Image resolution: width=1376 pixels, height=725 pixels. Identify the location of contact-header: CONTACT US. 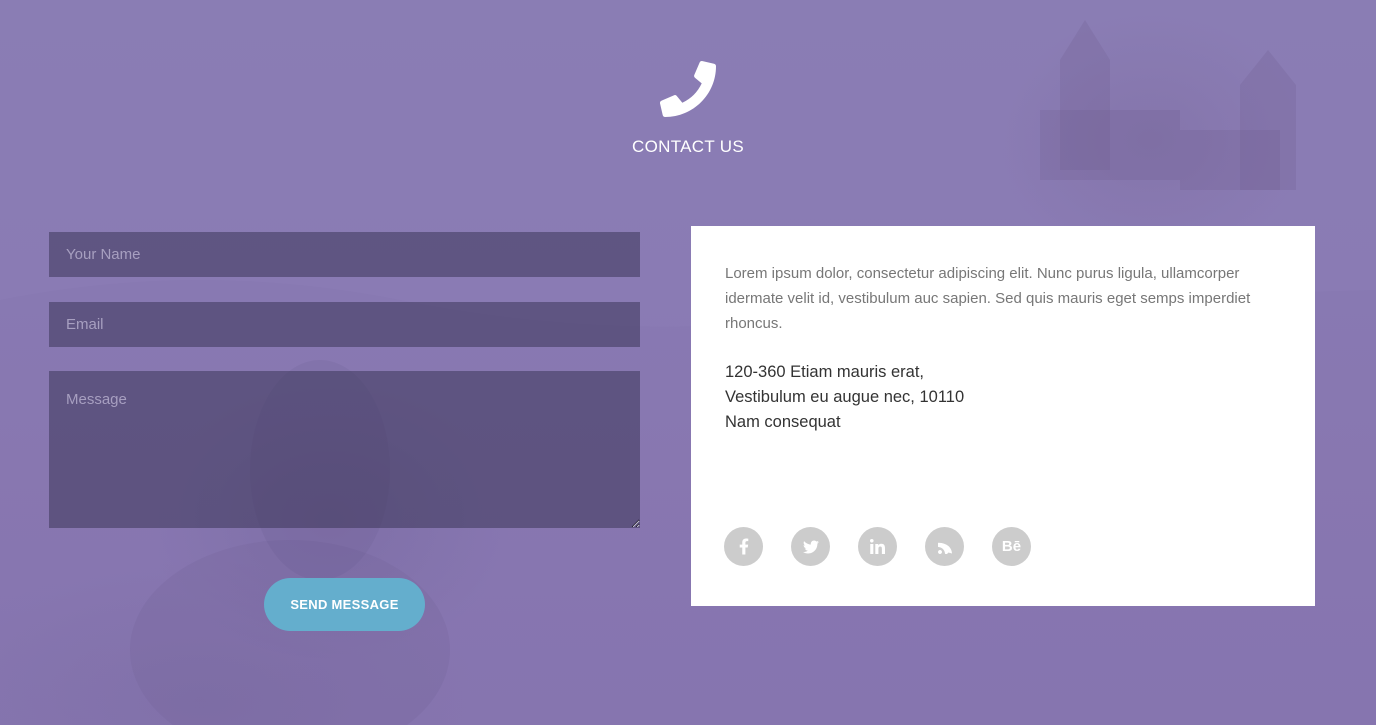
(688, 108).